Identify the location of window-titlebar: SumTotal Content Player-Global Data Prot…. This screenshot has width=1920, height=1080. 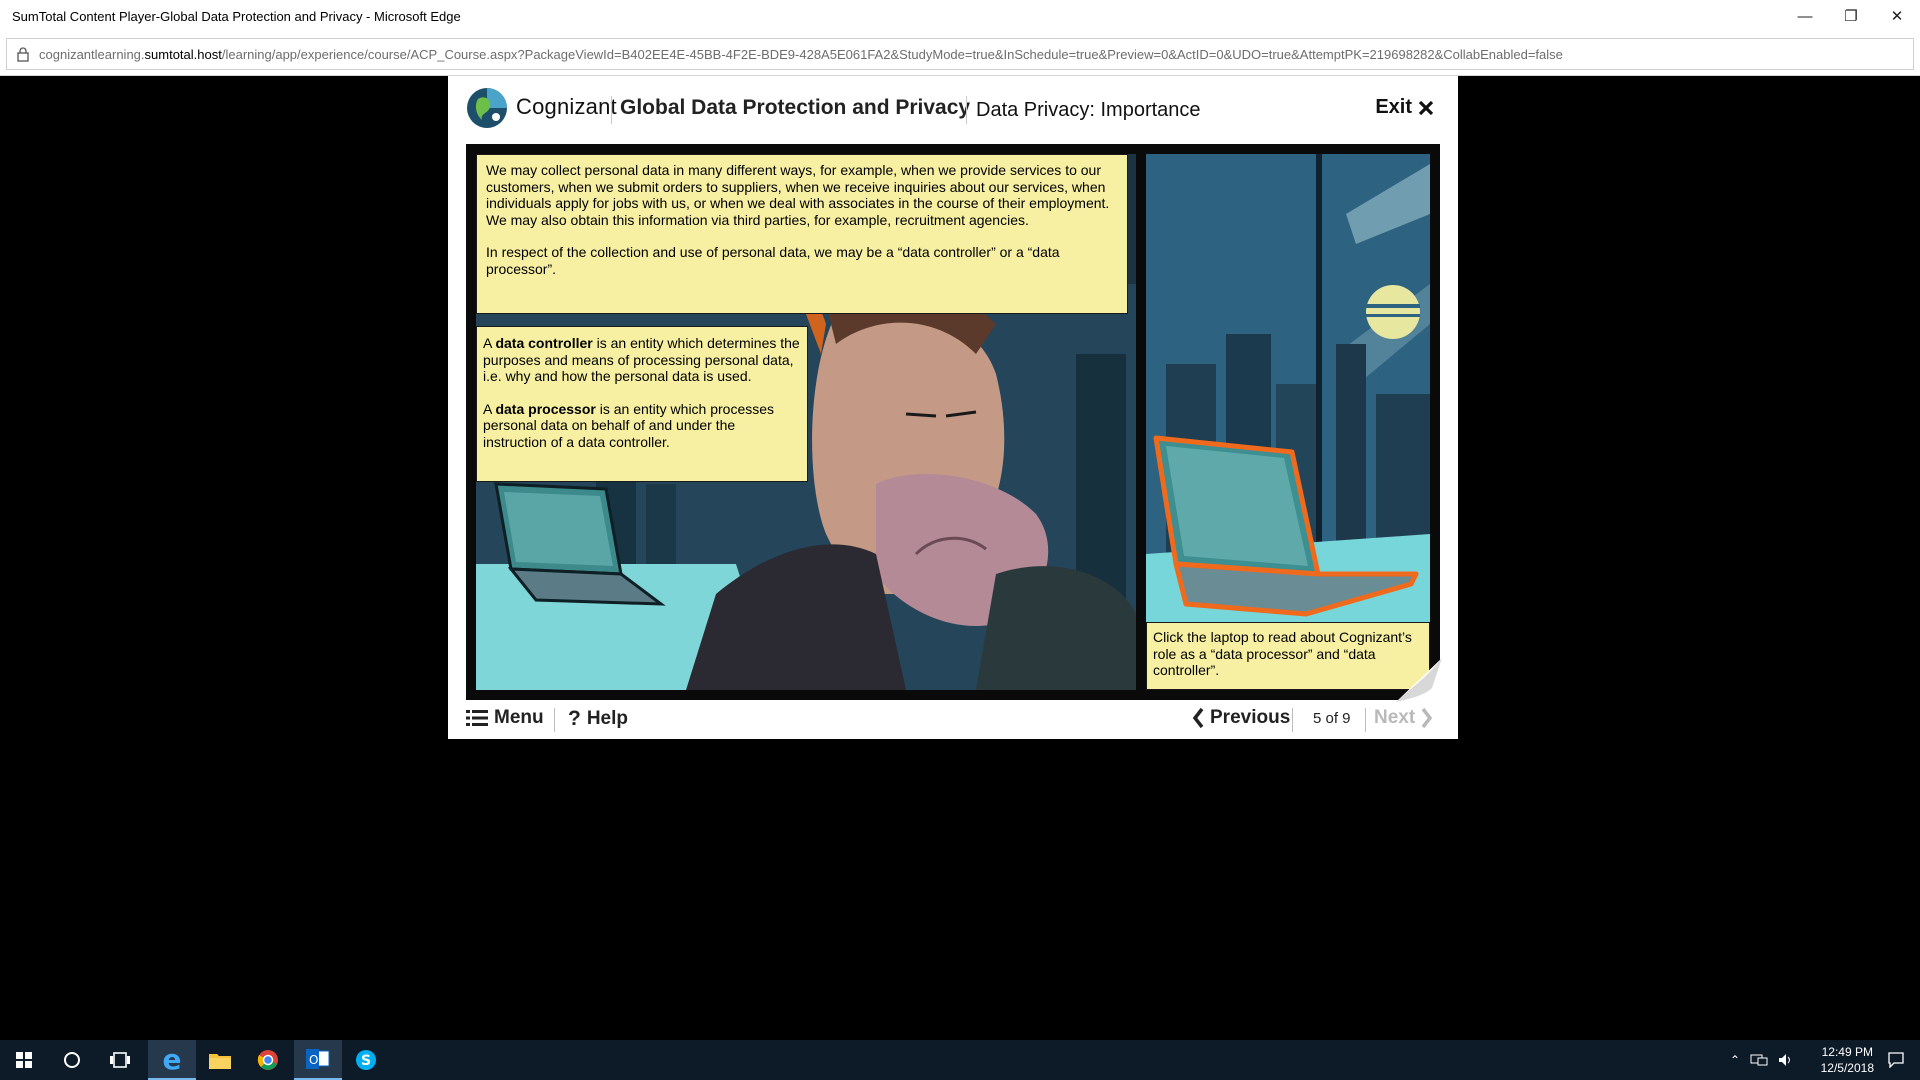
(960, 16).